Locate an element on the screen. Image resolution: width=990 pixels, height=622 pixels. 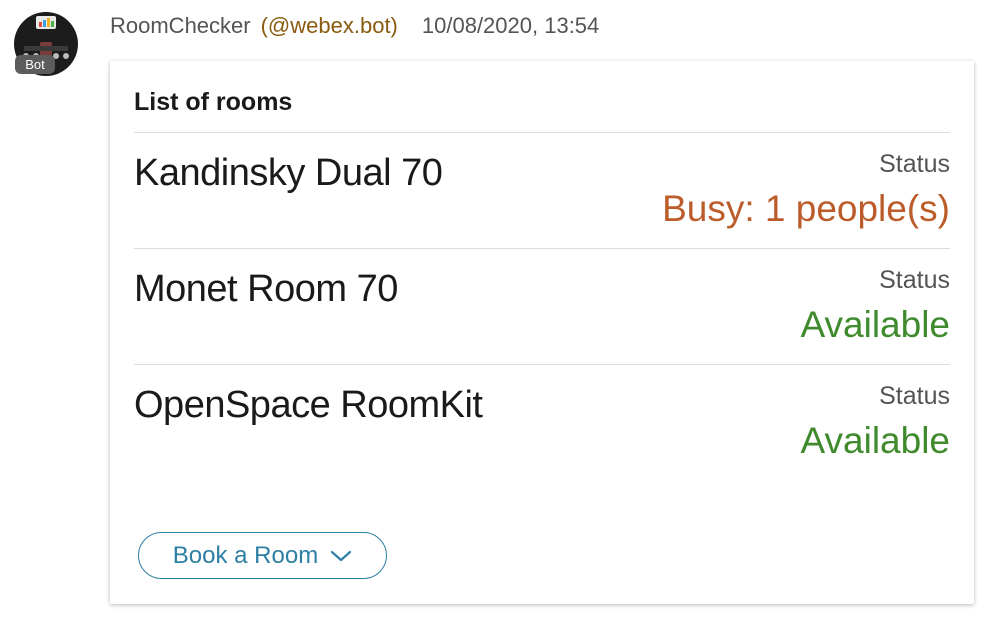
book-room-button: Book a Room is located at coordinates (262, 555).